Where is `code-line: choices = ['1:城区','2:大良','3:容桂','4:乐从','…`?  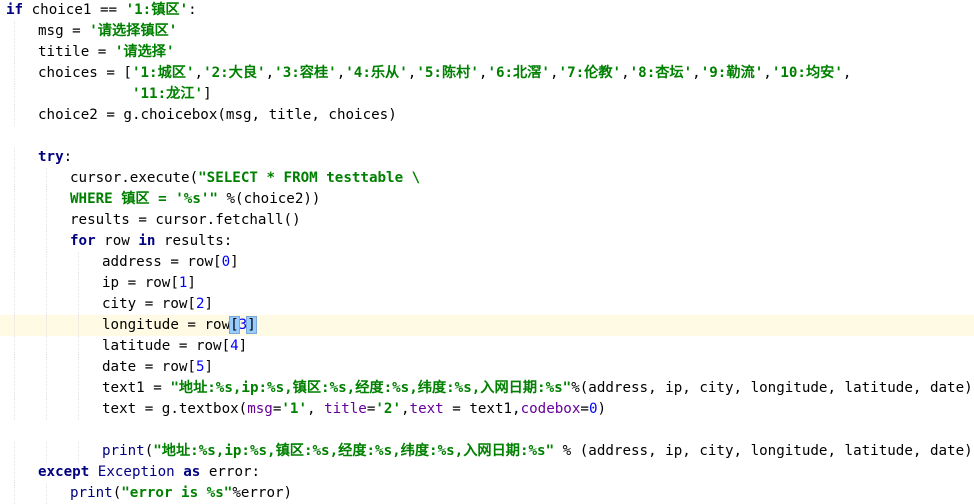
code-line: choices = ['1:城区','2:大良','3:容桂','4:乐从','… is located at coordinates (487, 73).